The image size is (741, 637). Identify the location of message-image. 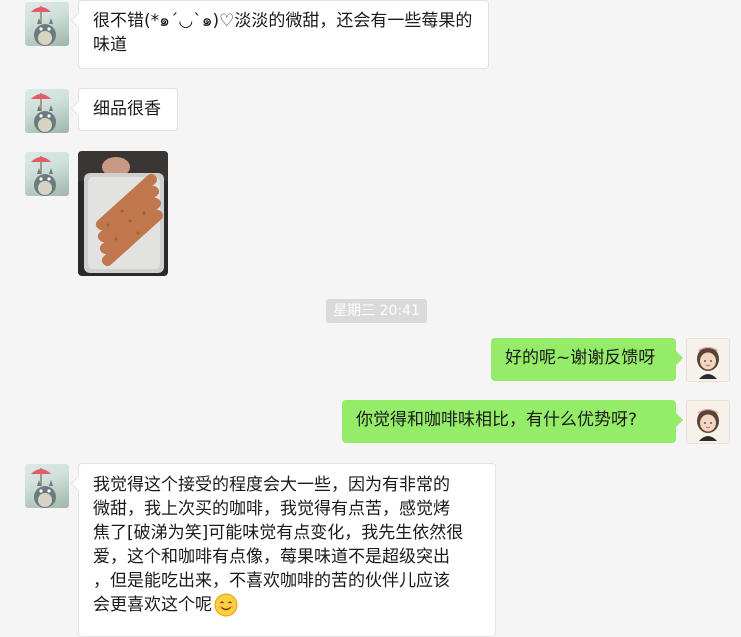
(123, 213).